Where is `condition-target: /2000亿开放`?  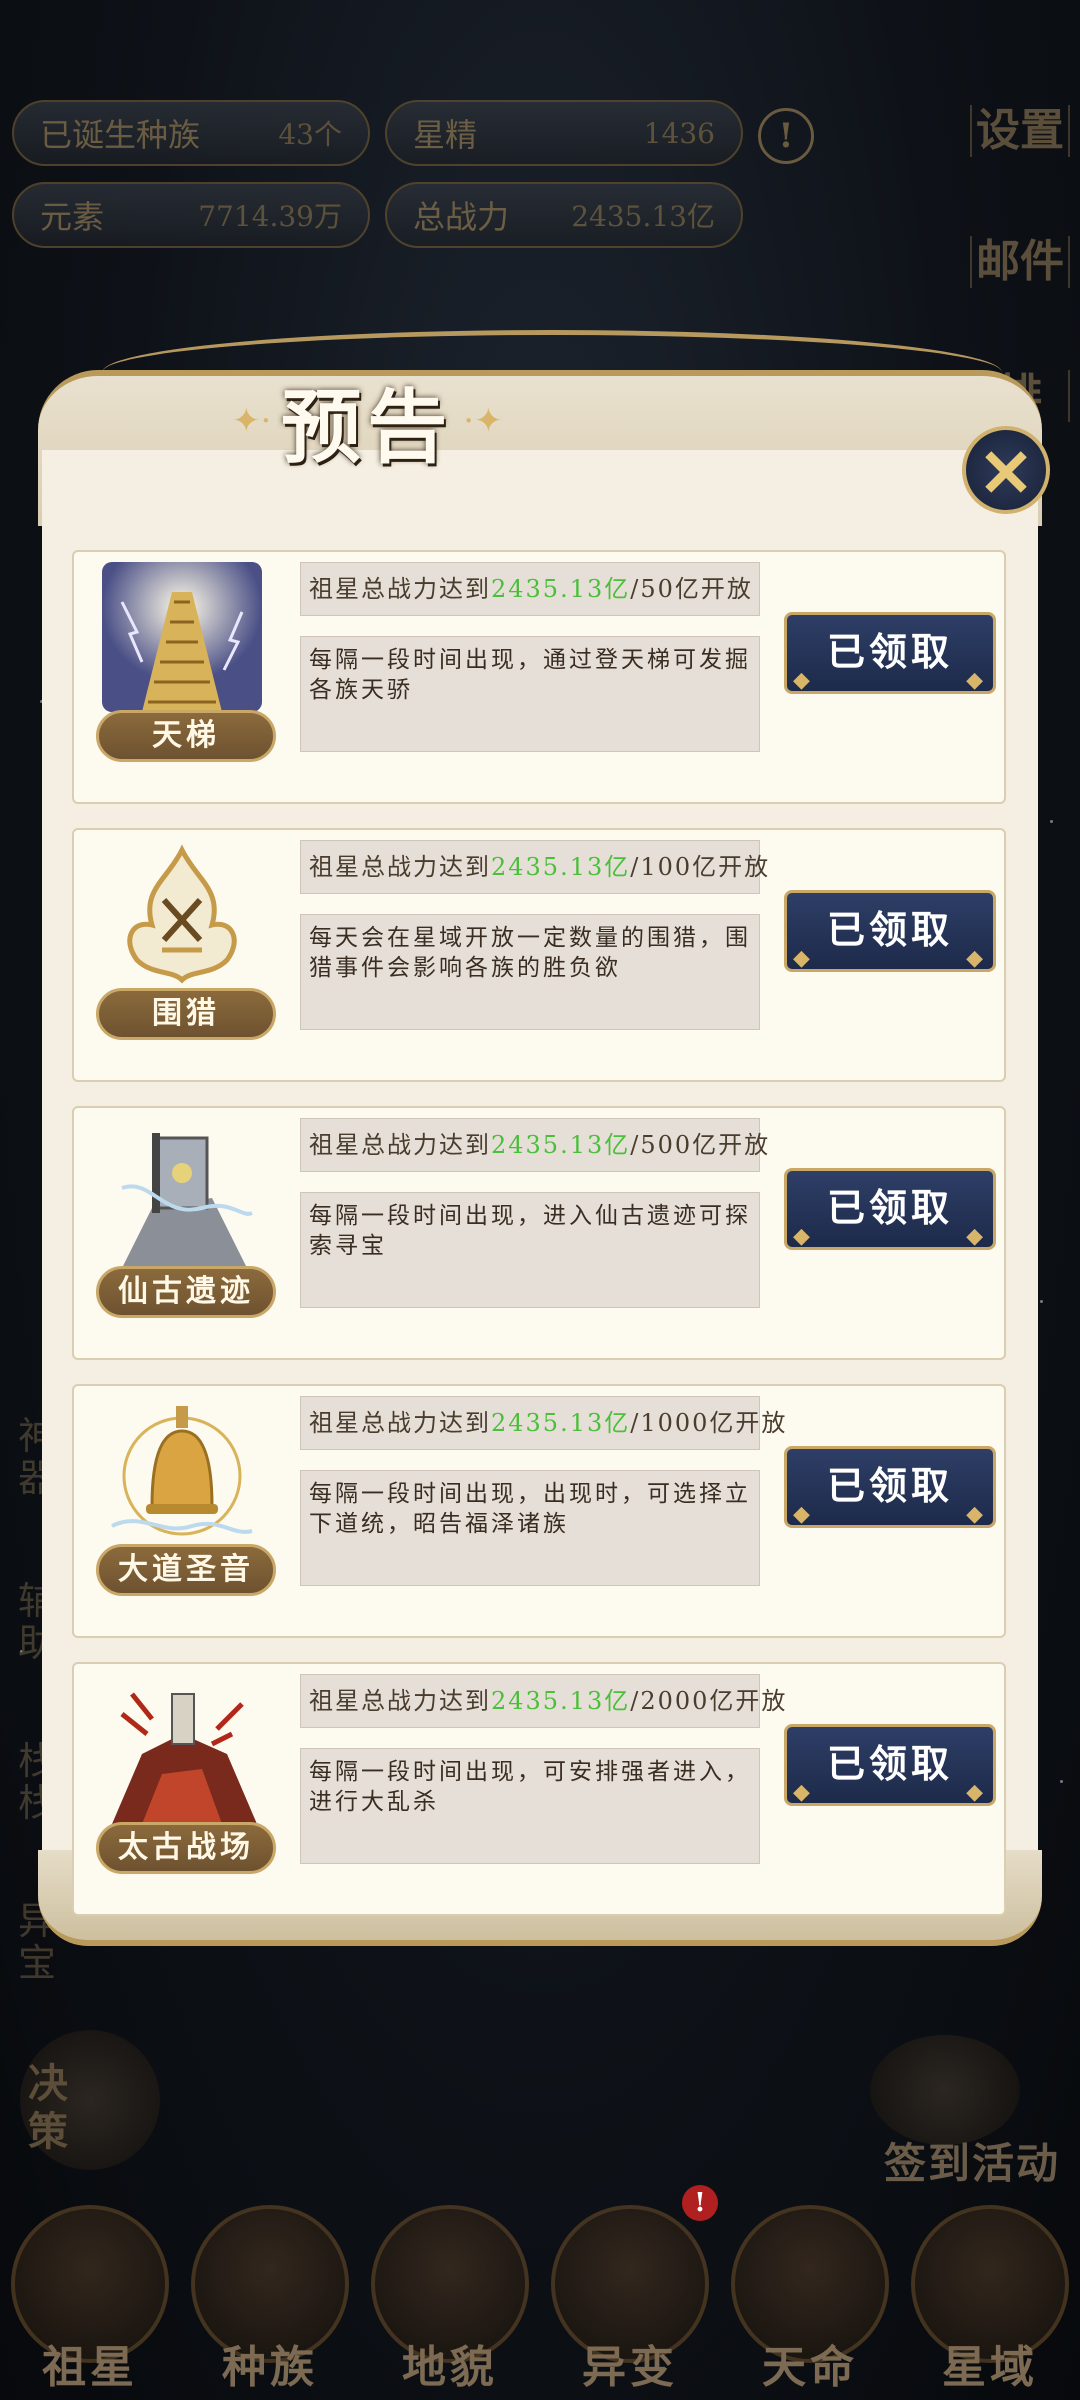
condition-target: /2000亿开放 is located at coordinates (709, 1701).